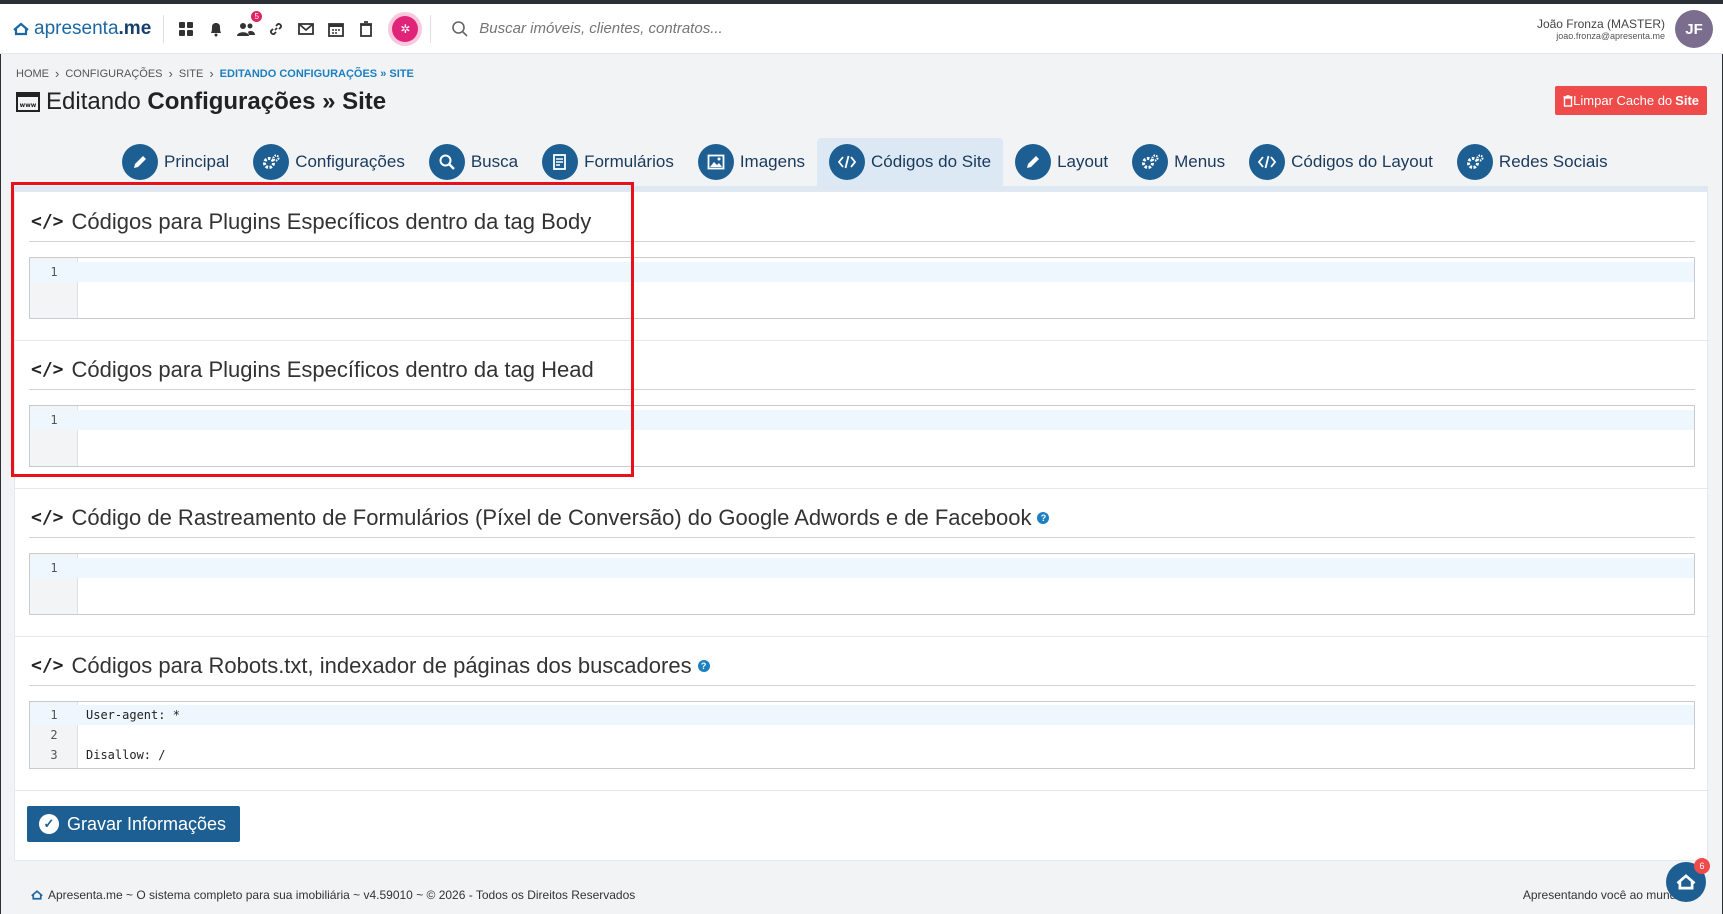 This screenshot has height=914, width=1723. I want to click on page-title-prefix: Editando, so click(93, 101).